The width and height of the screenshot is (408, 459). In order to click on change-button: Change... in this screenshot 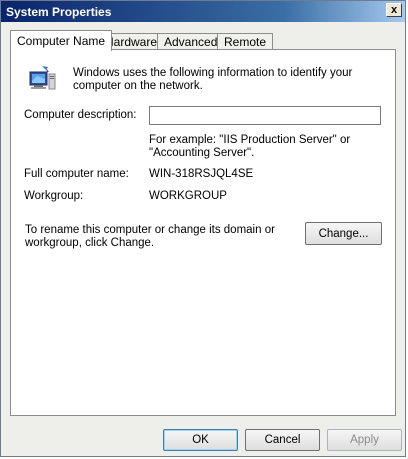, I will do `click(343, 233)`.